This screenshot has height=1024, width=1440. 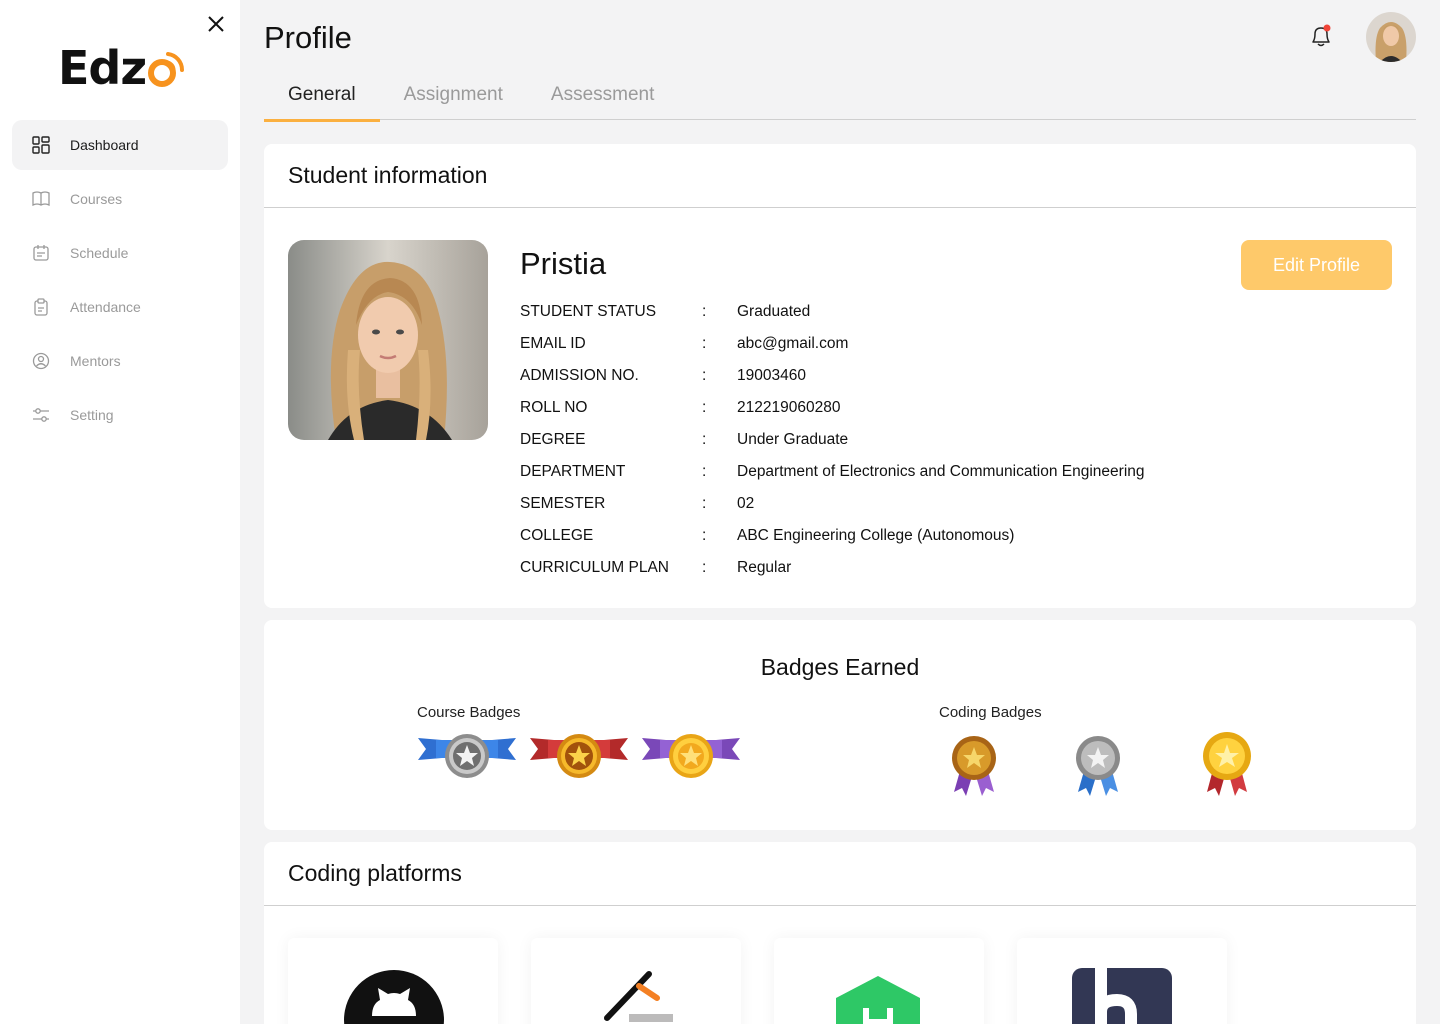 What do you see at coordinates (95, 361) in the screenshot?
I see `sidebar-item-label: Mentors` at bounding box center [95, 361].